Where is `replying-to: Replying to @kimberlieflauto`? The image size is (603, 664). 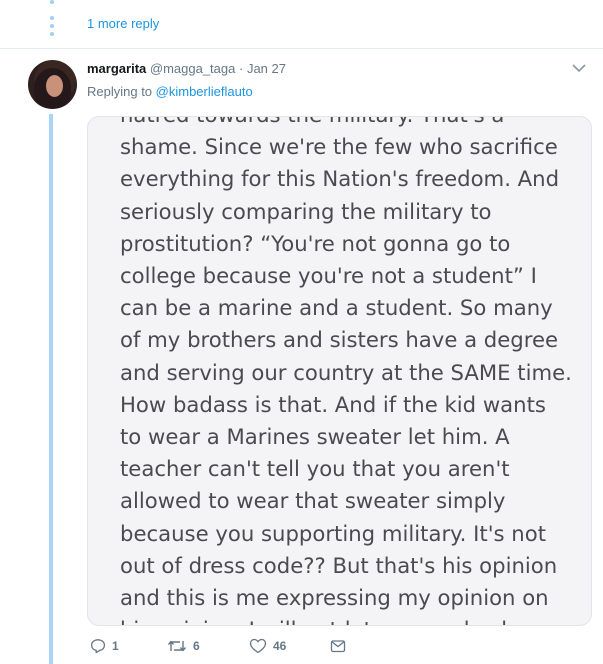 replying-to: Replying to @kimberlieflauto is located at coordinates (170, 91).